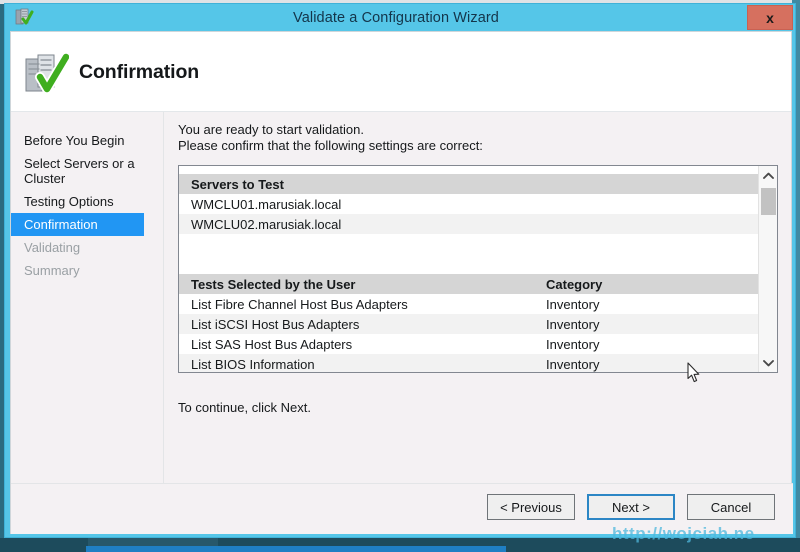 This screenshot has height=552, width=800. I want to click on table-row: WMCLU02.marusiak.local, so click(469, 224).